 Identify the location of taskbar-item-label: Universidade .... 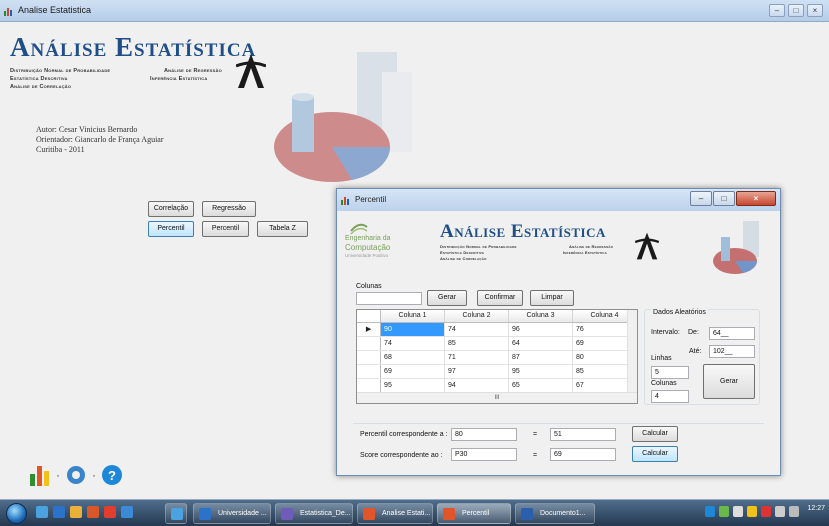
(242, 513).